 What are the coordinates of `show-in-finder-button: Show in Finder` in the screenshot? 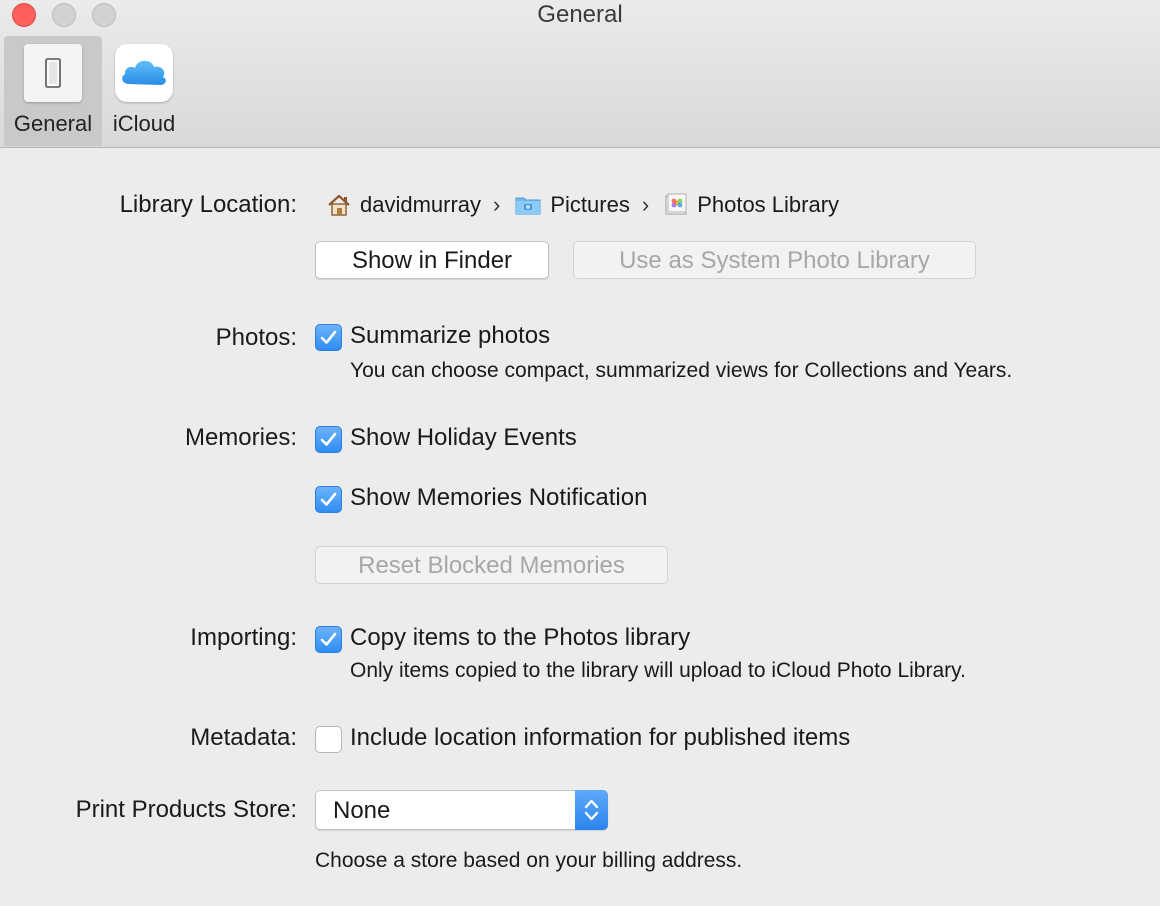 It's located at (432, 260).